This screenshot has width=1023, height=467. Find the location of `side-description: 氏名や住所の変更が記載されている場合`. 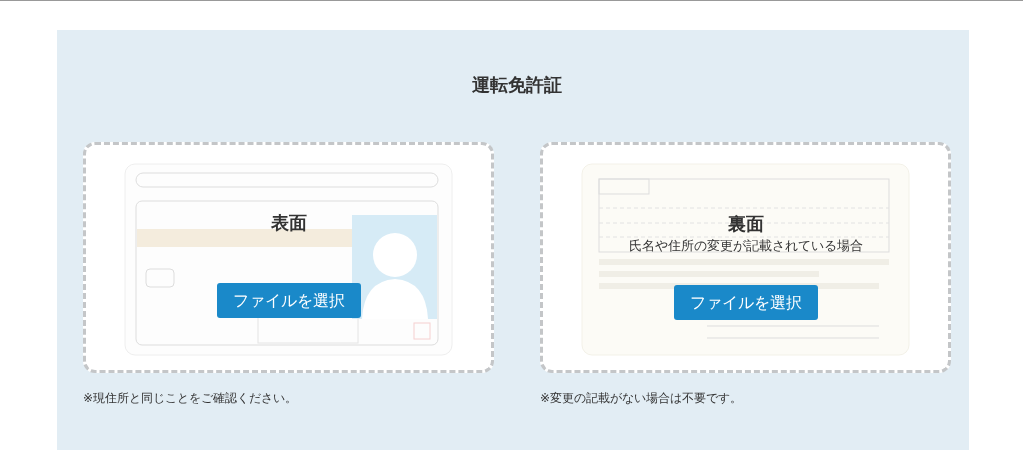

side-description: 氏名や住所の変更が記載されている場合 is located at coordinates (745, 245).